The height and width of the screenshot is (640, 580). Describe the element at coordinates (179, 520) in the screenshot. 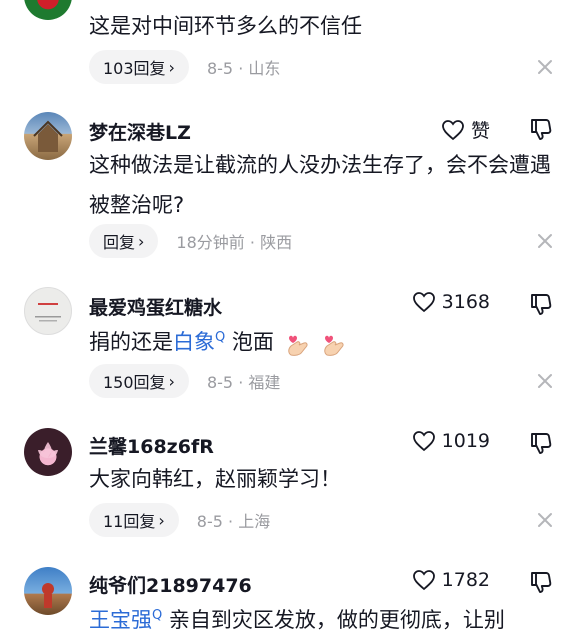

I see `comment-meta: 11回复 › 8-5 · 上海` at that location.